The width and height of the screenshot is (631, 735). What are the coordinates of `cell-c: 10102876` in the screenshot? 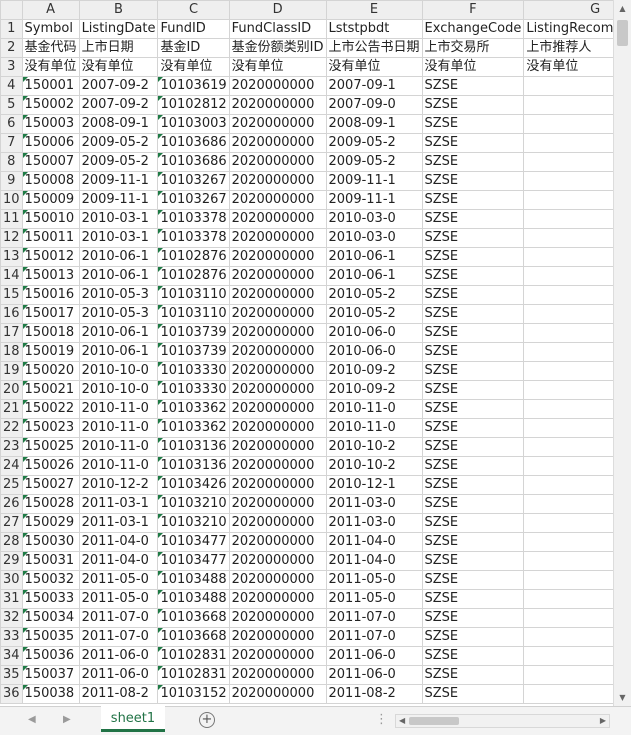 It's located at (193, 257).